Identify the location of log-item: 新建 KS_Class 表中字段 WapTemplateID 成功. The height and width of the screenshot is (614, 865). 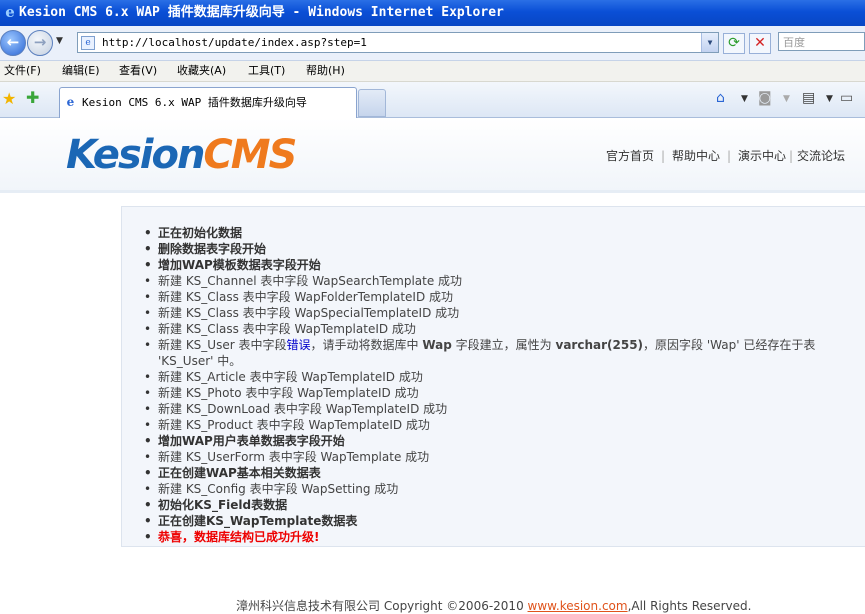
(491, 329).